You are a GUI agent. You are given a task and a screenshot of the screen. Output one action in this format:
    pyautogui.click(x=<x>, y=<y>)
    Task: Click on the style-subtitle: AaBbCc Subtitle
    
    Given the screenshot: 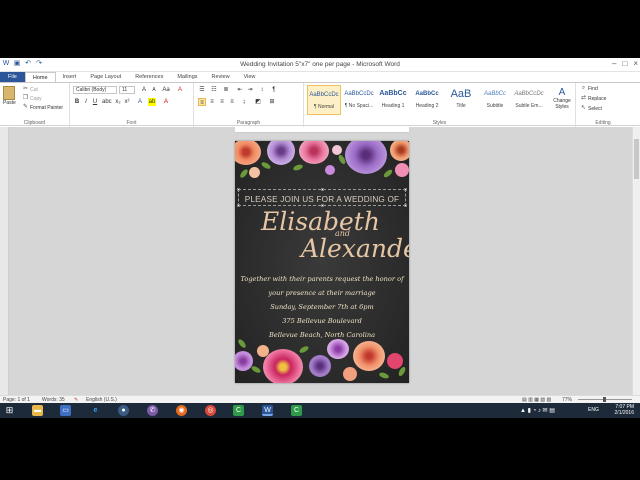 What is the action you would take?
    pyautogui.click(x=495, y=100)
    